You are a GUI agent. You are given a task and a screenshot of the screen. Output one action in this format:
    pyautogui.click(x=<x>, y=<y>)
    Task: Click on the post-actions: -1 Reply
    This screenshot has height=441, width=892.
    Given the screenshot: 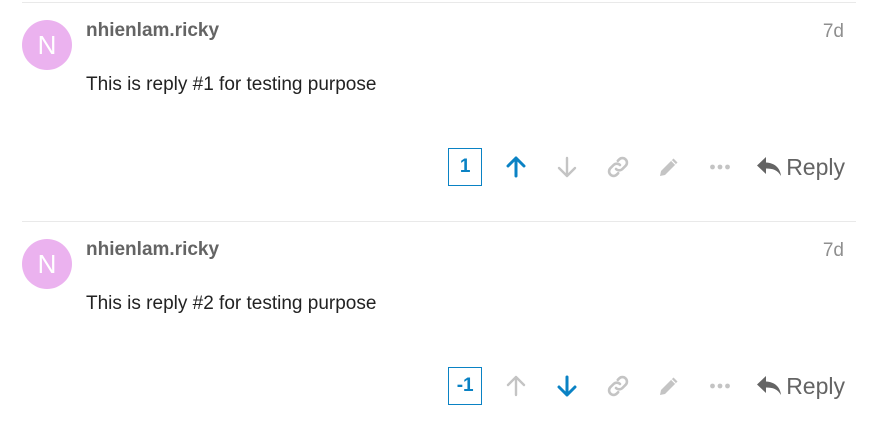 What is the action you would take?
    pyautogui.click(x=646, y=386)
    